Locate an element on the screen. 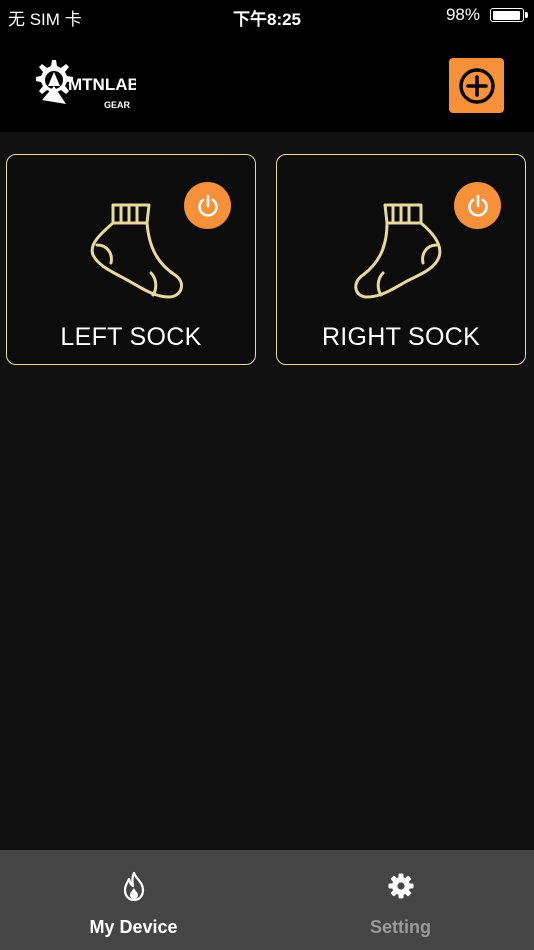 This screenshot has width=534, height=950. battery-percentage: 98% is located at coordinates (462, 14).